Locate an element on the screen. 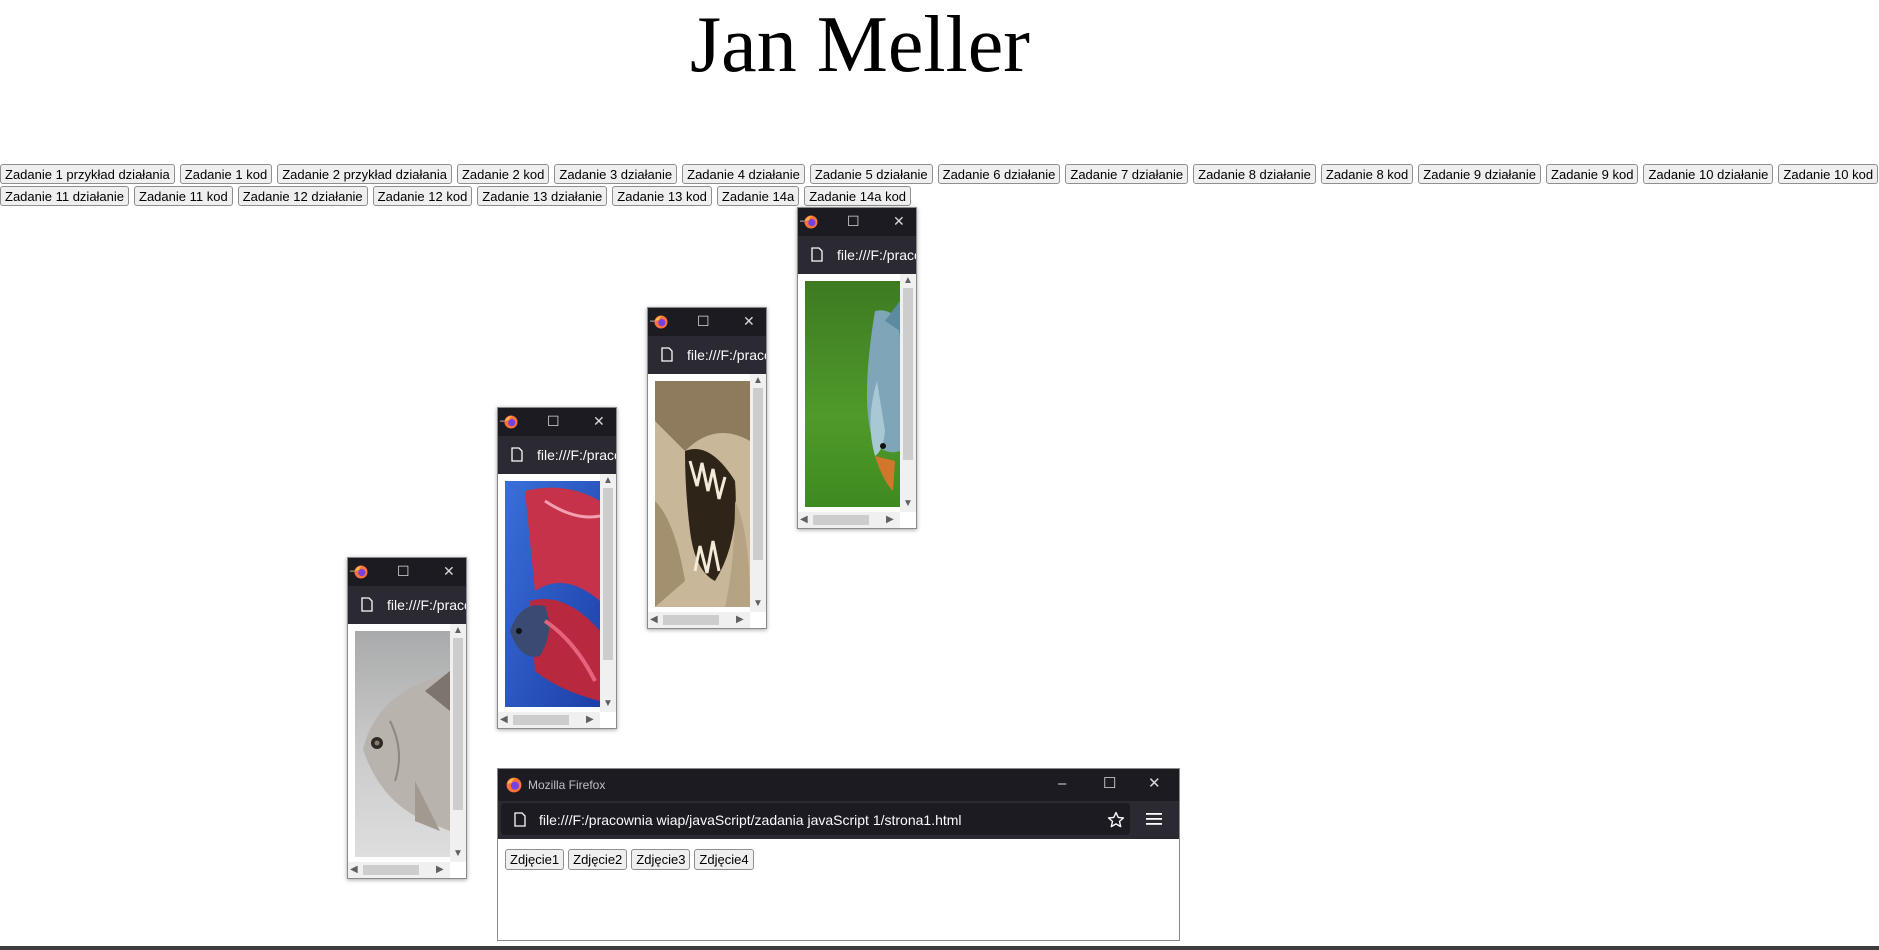 The image size is (1879, 950). minimize-icon: – is located at coordinates (1062, 784).